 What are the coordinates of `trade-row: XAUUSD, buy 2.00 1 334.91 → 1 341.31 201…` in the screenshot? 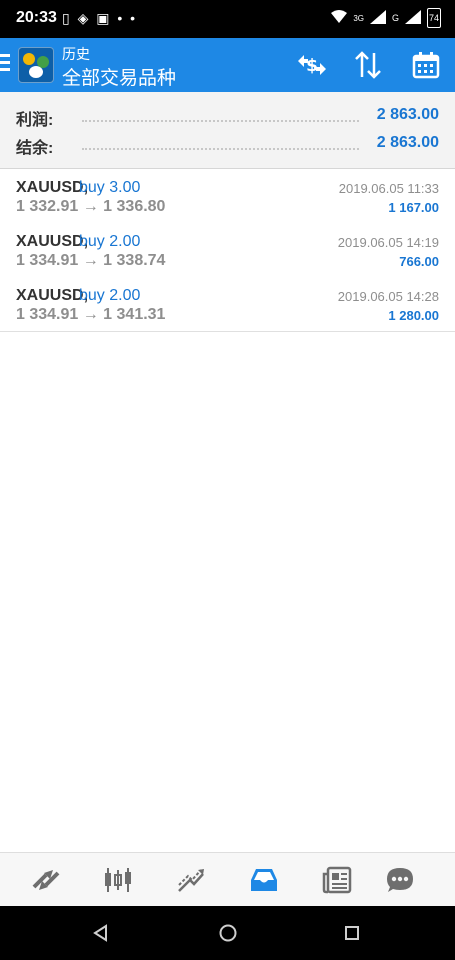 It's located at (227, 304).